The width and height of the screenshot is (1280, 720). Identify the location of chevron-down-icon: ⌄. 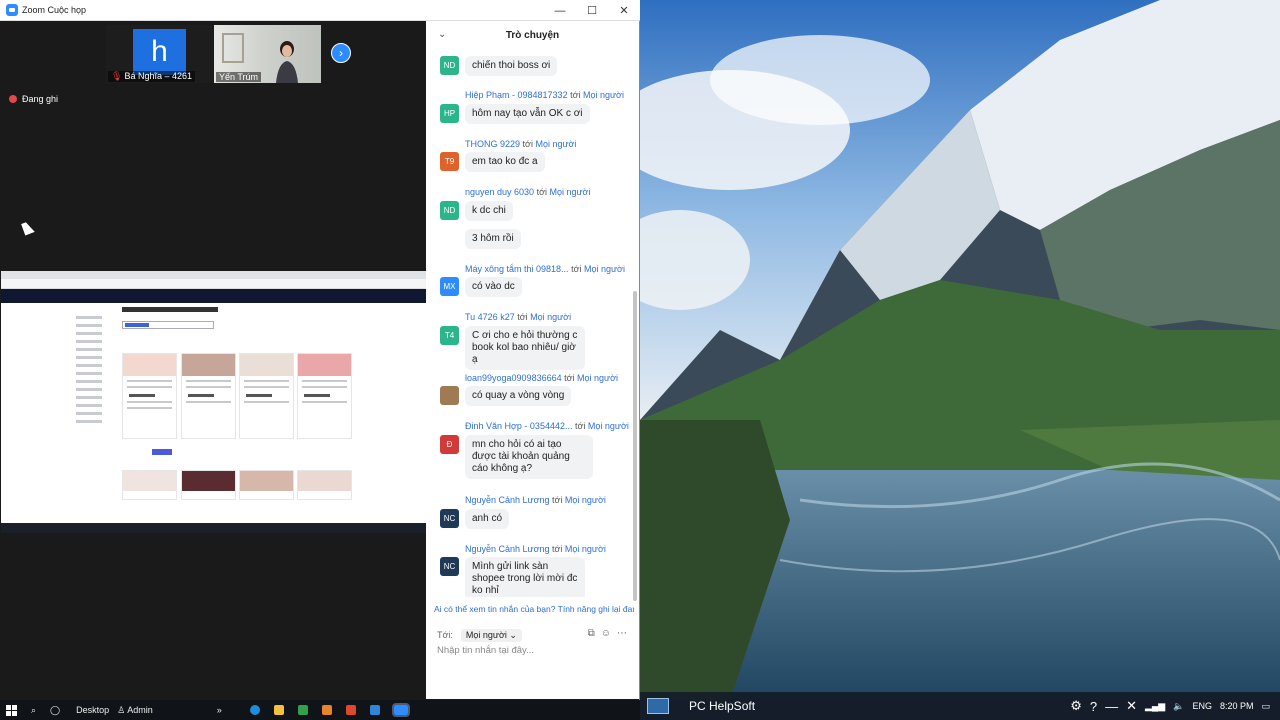
(442, 34).